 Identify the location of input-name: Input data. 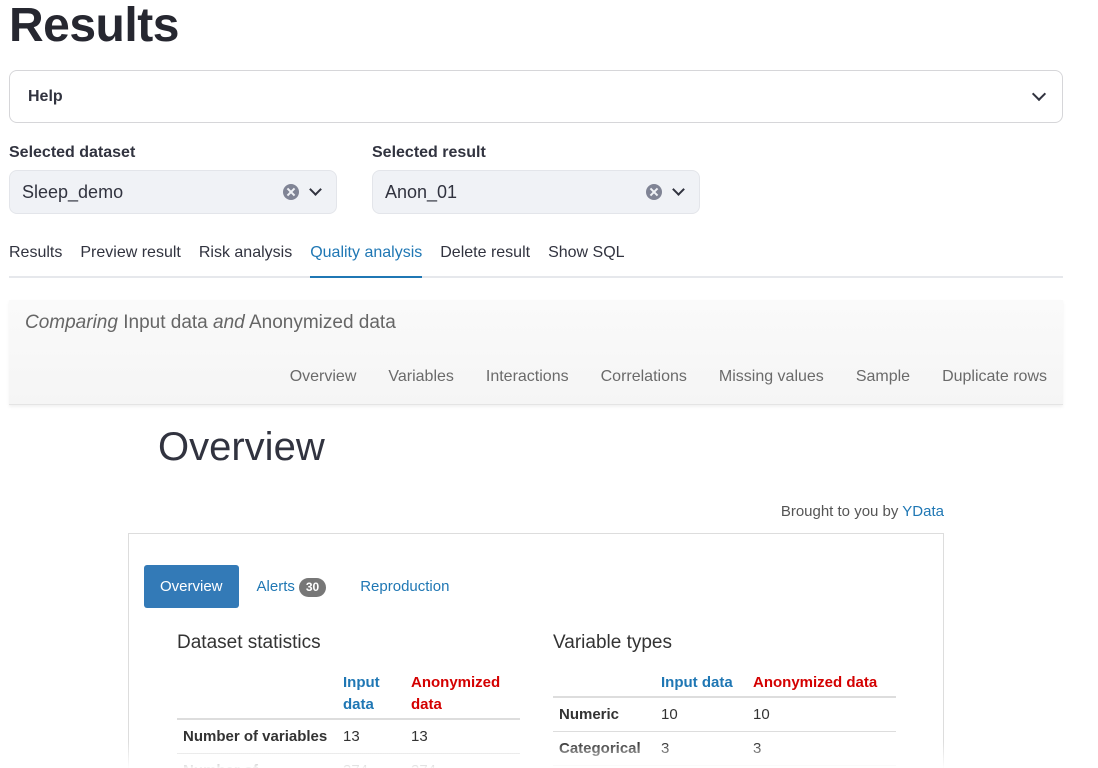
(165, 322).